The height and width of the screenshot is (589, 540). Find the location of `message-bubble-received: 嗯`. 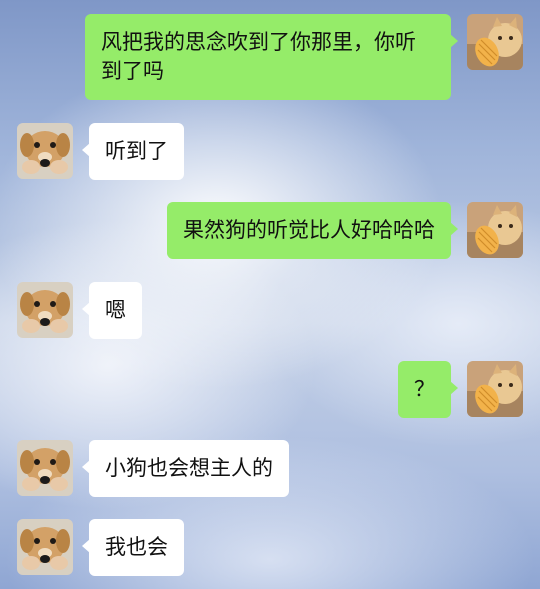

message-bubble-received: 嗯 is located at coordinates (112, 310).